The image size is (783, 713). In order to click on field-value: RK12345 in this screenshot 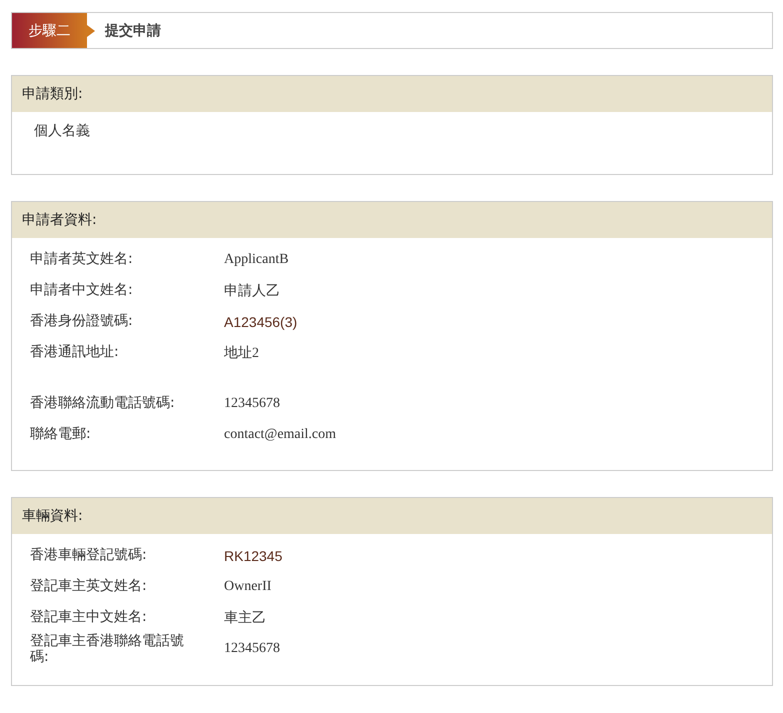, I will do `click(253, 556)`.